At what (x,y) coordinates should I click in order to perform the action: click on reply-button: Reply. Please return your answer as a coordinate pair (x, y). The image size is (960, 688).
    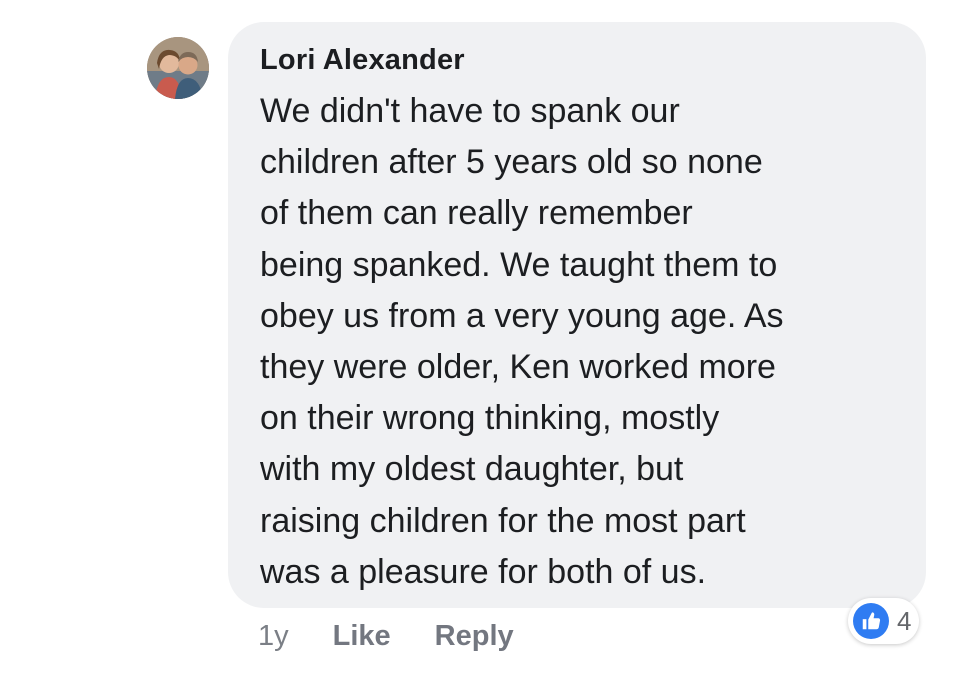
    Looking at the image, I should click on (474, 636).